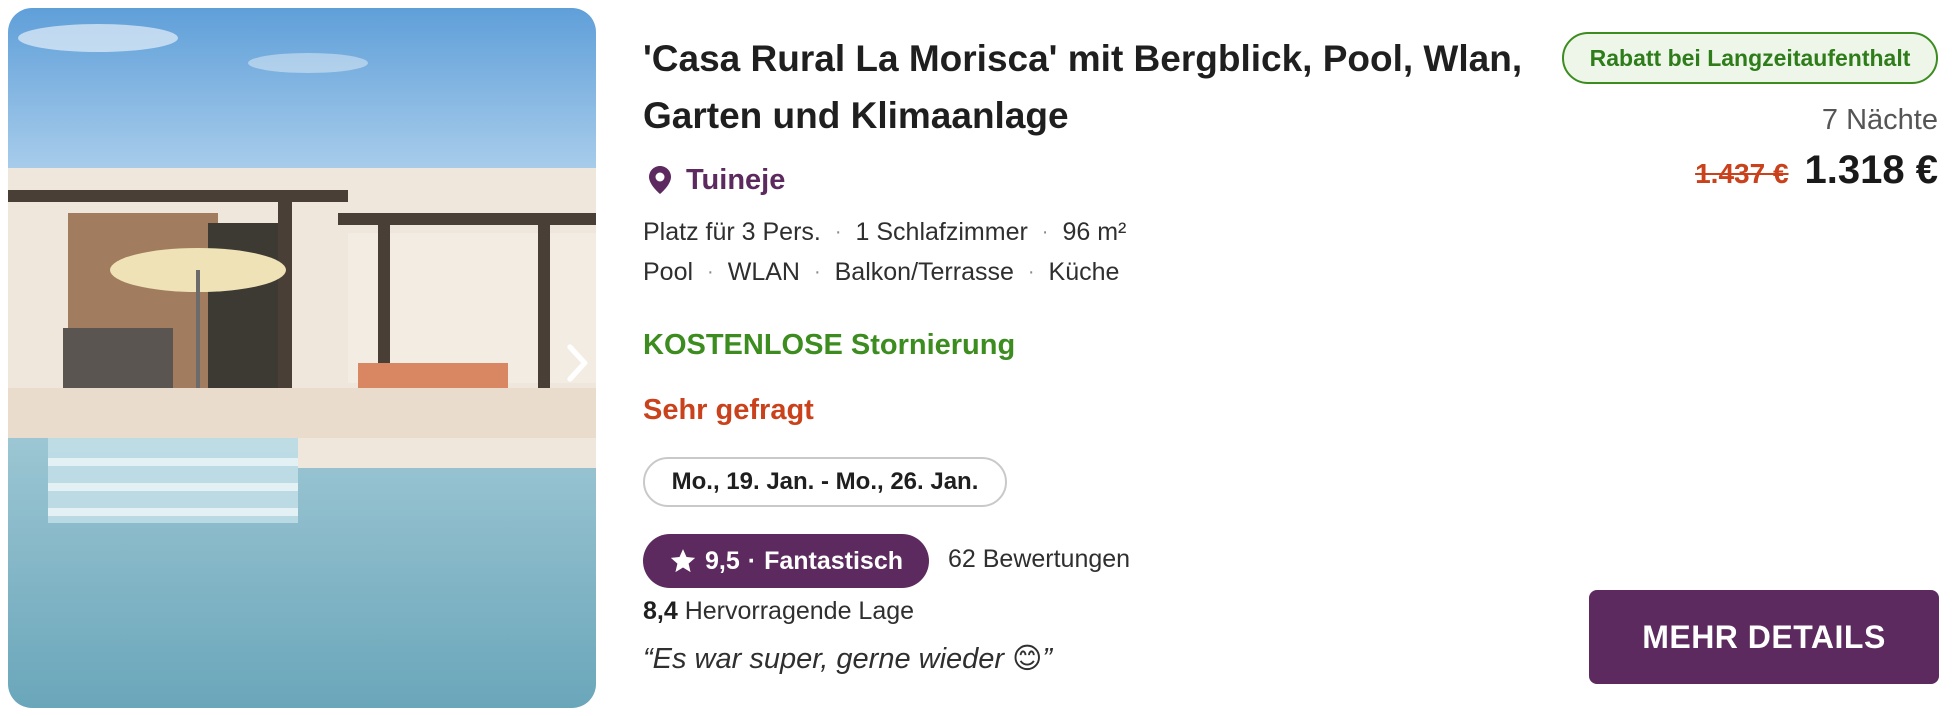 The width and height of the screenshot is (1952, 716). What do you see at coordinates (736, 179) in the screenshot?
I see `location-label: Tuineje` at bounding box center [736, 179].